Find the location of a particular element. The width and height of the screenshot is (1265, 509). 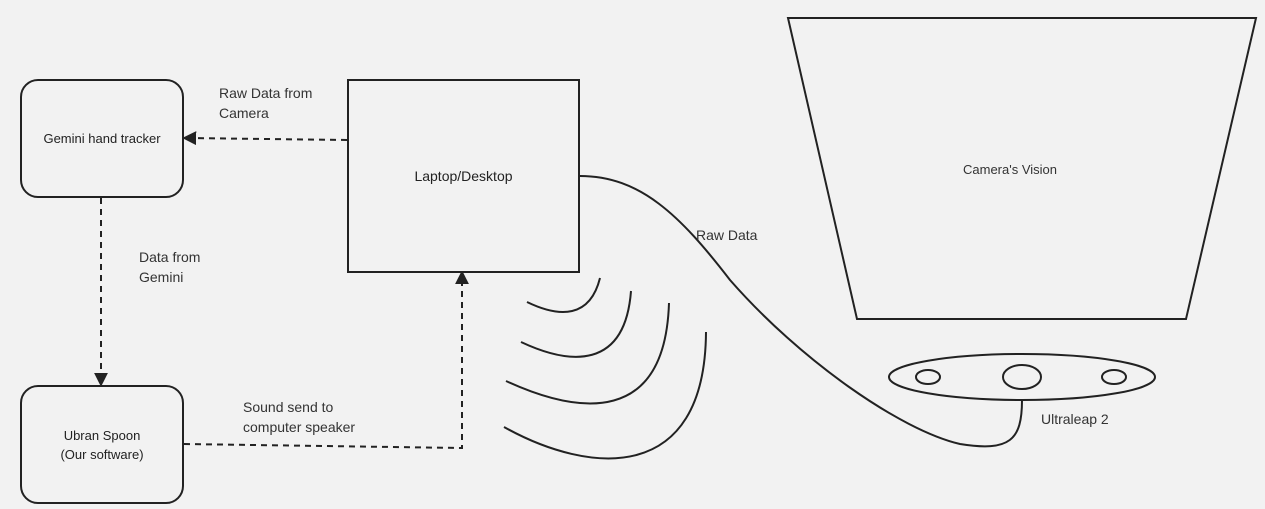

urban-spoon-node: Ubran Spoon (Our software) is located at coordinates (102, 444).